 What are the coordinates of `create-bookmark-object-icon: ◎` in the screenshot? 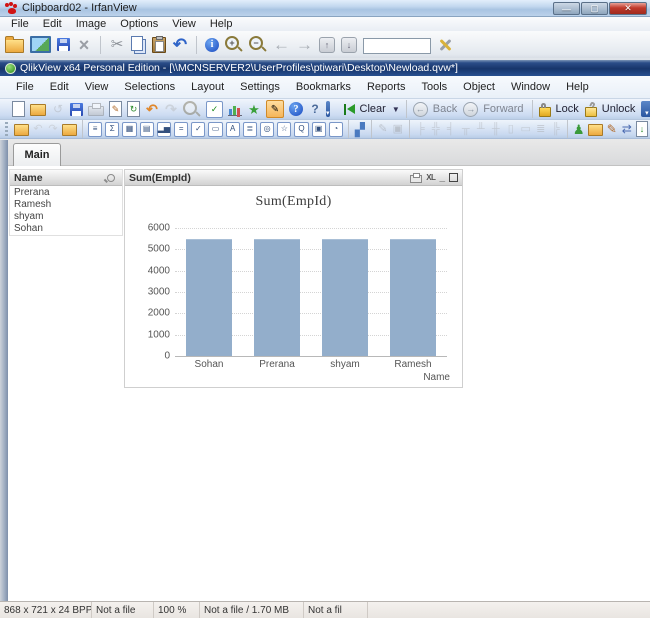 It's located at (267, 129).